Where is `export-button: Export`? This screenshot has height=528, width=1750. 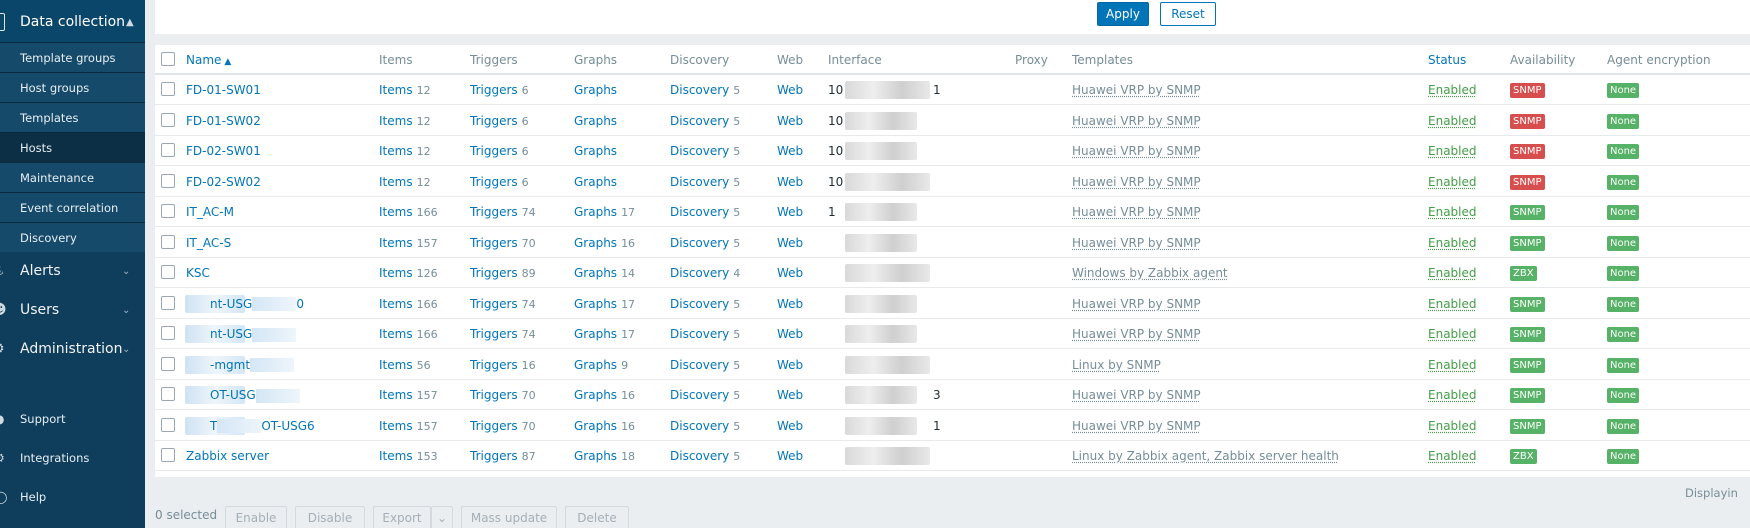
export-button: Export is located at coordinates (402, 517).